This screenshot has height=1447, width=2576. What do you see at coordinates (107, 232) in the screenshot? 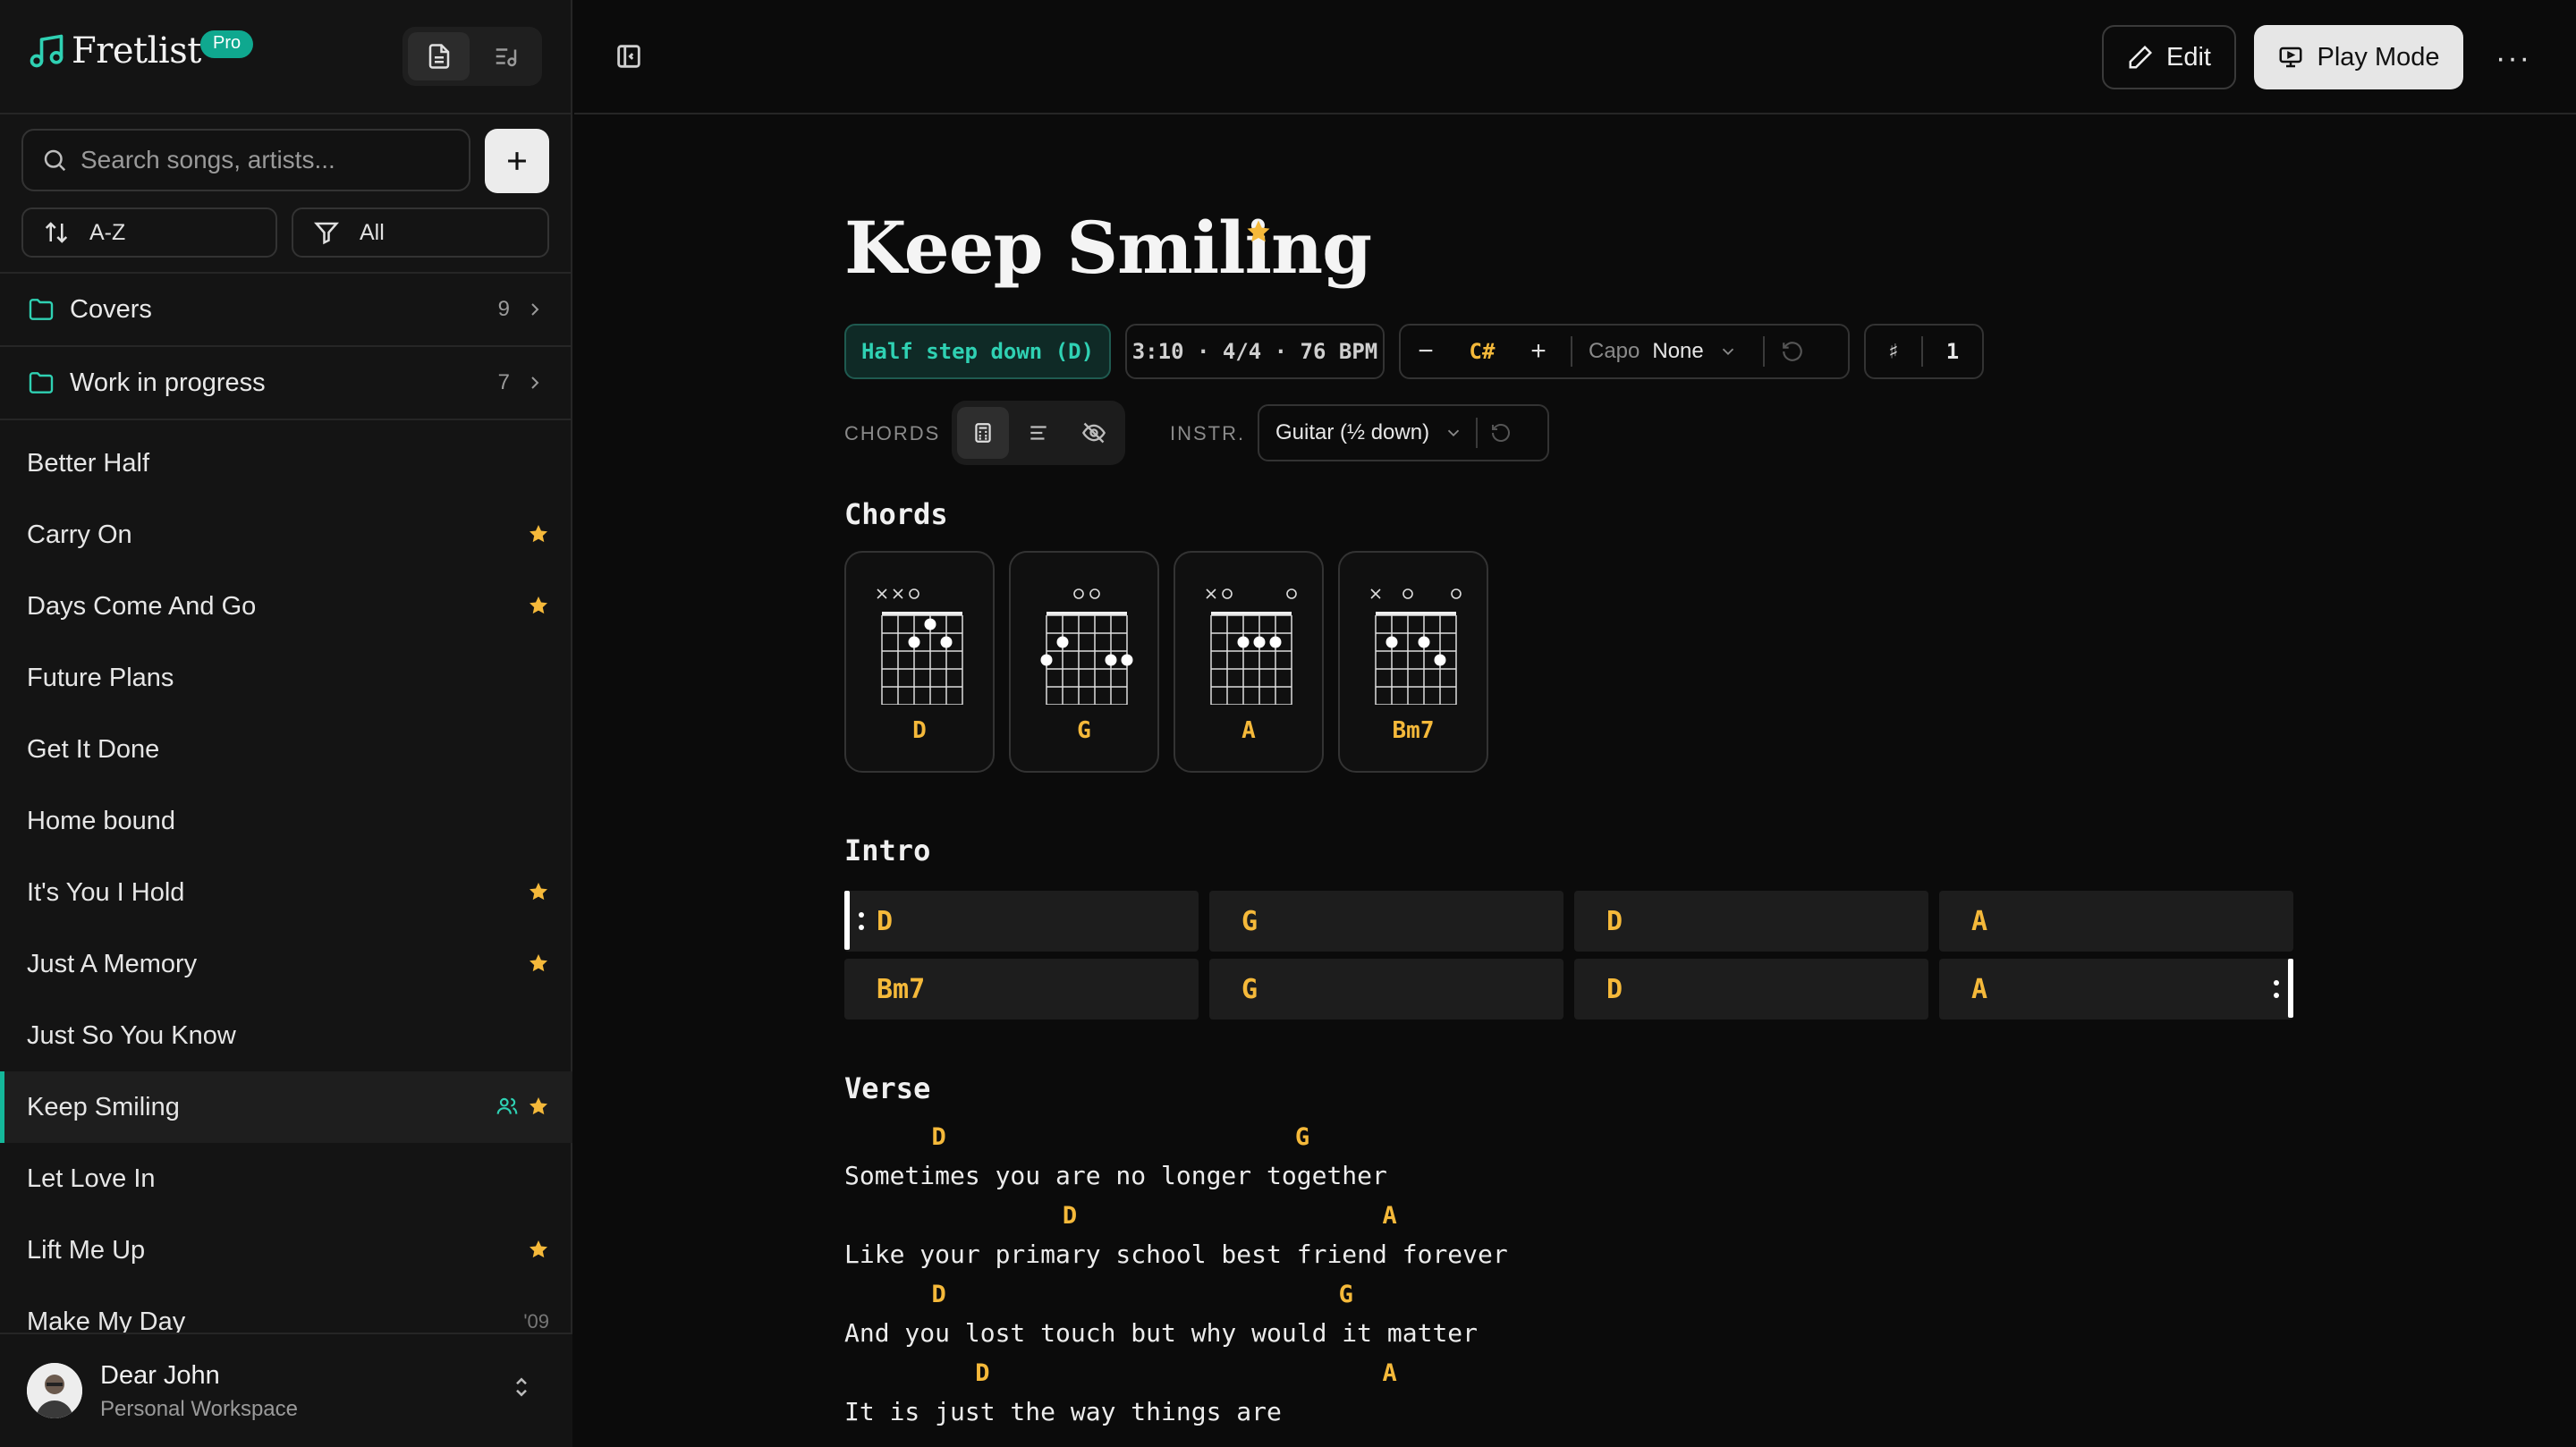
I see `sort-label: A-Z` at bounding box center [107, 232].